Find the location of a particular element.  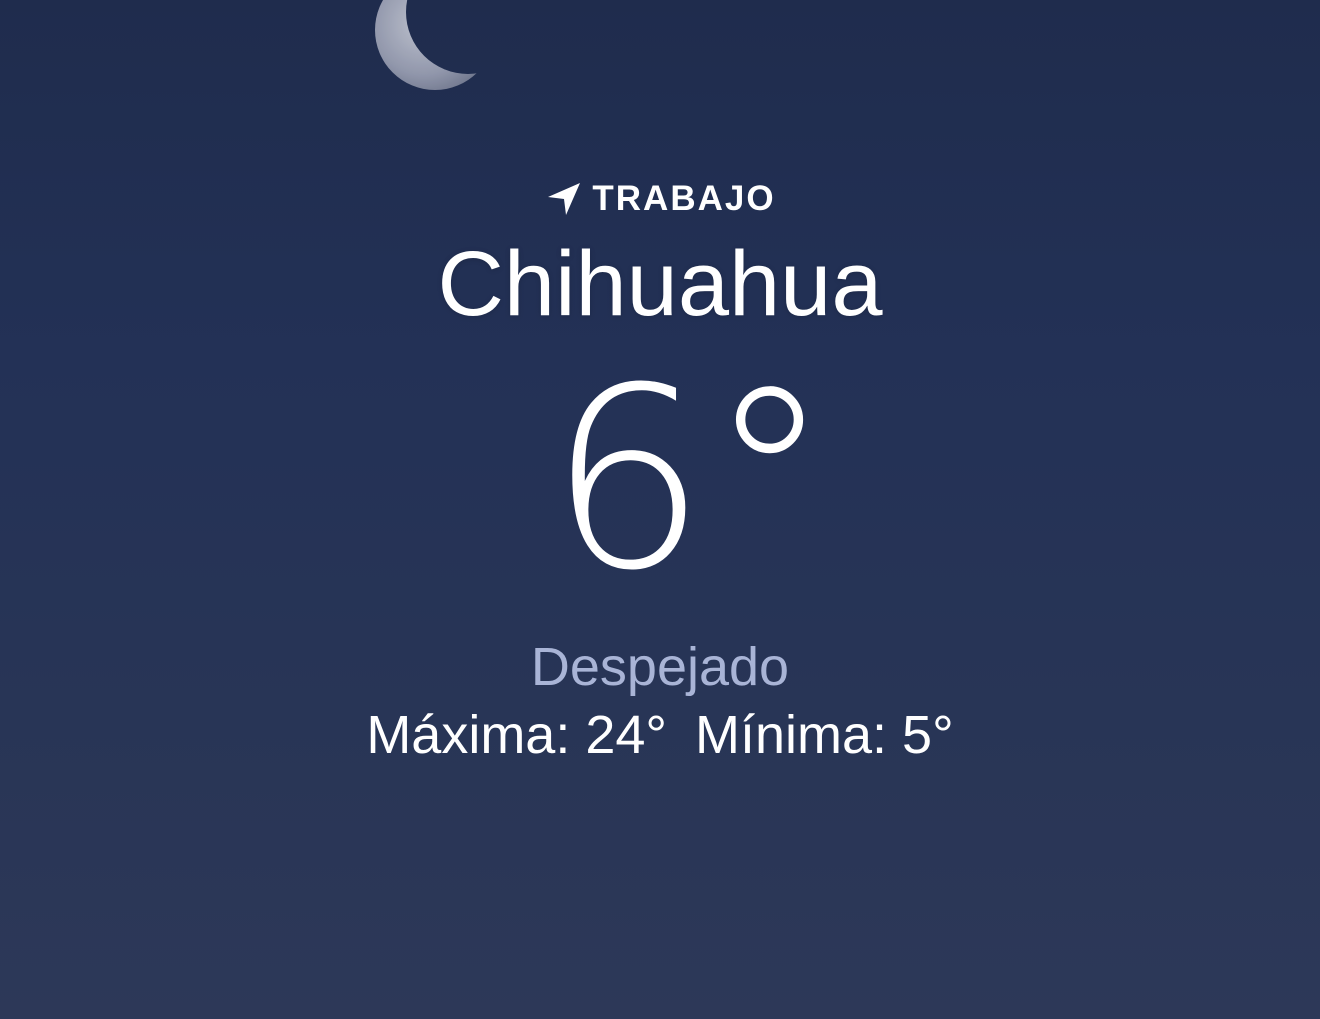

crescent-moon-icon is located at coordinates (435, 45).